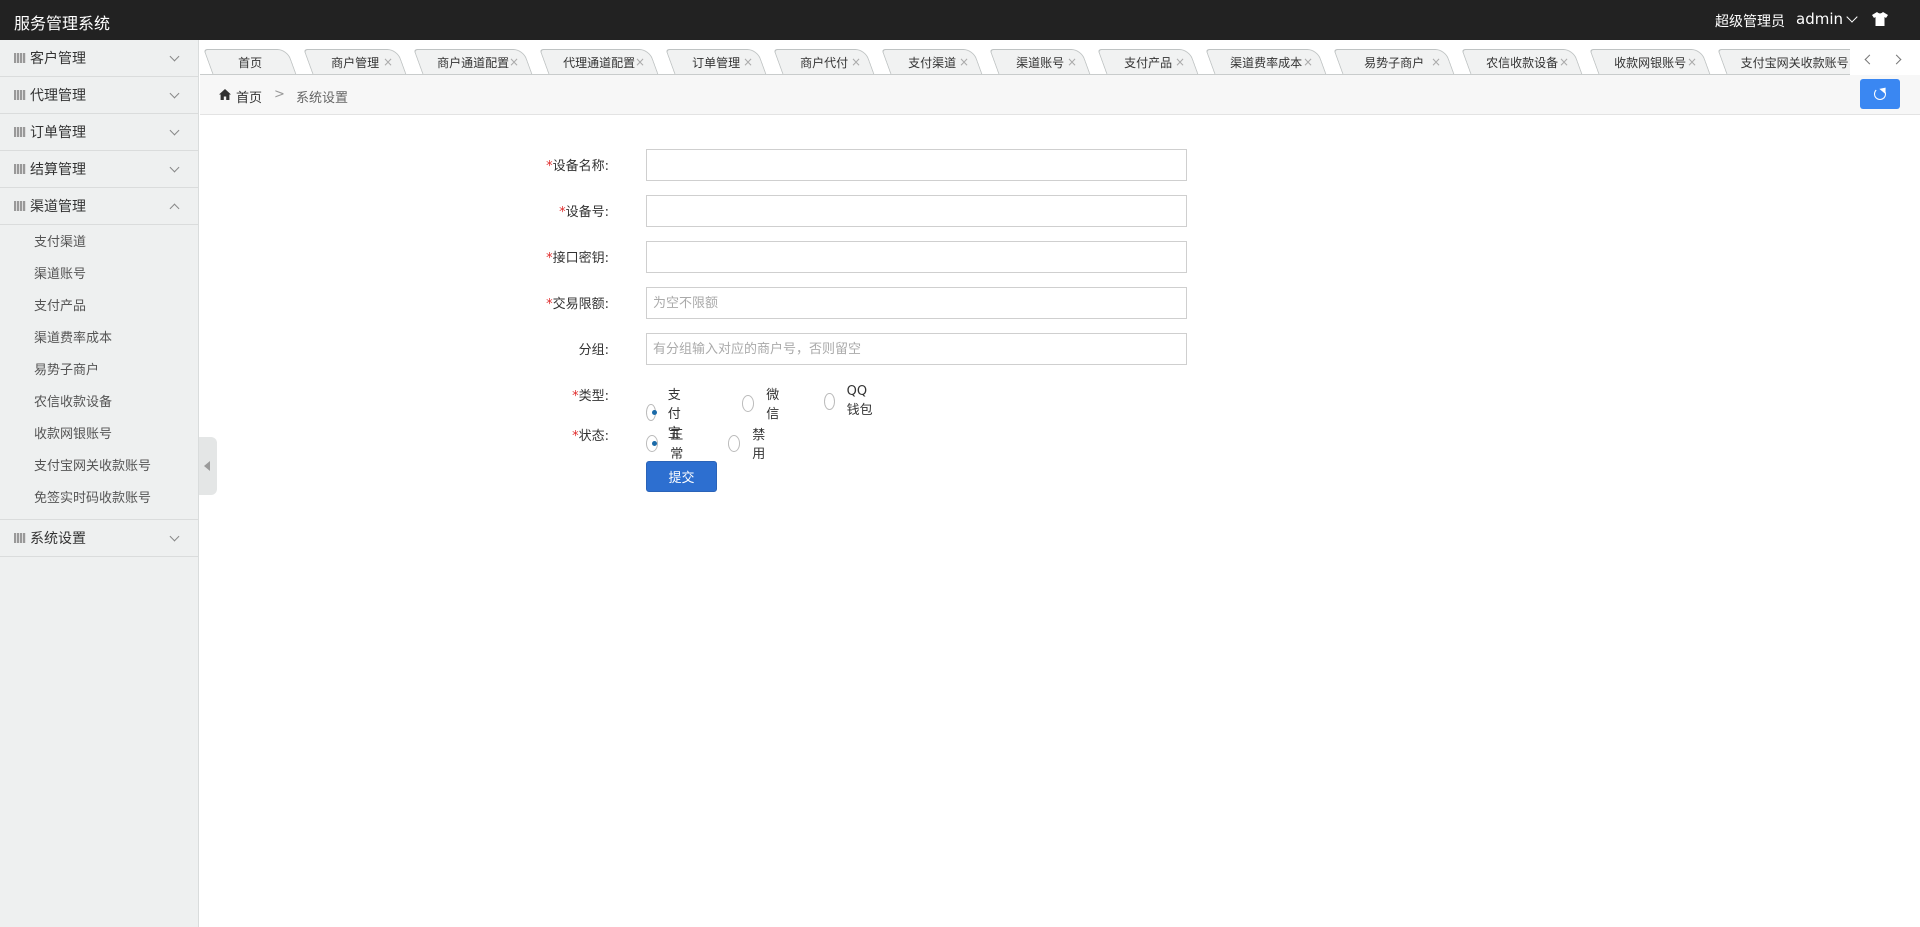 The height and width of the screenshot is (927, 1920). I want to click on tab: 商户管理 ×, so click(355, 61).